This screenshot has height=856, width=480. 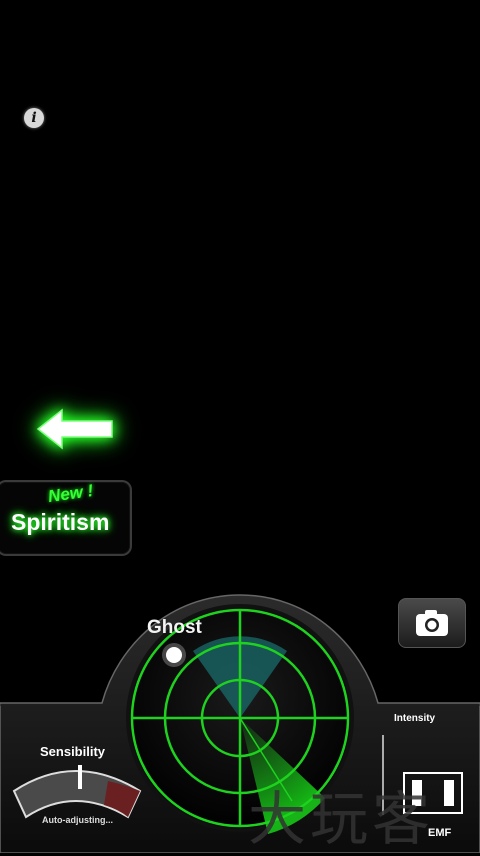 What do you see at coordinates (70, 493) in the screenshot?
I see `new-badge: New !` at bounding box center [70, 493].